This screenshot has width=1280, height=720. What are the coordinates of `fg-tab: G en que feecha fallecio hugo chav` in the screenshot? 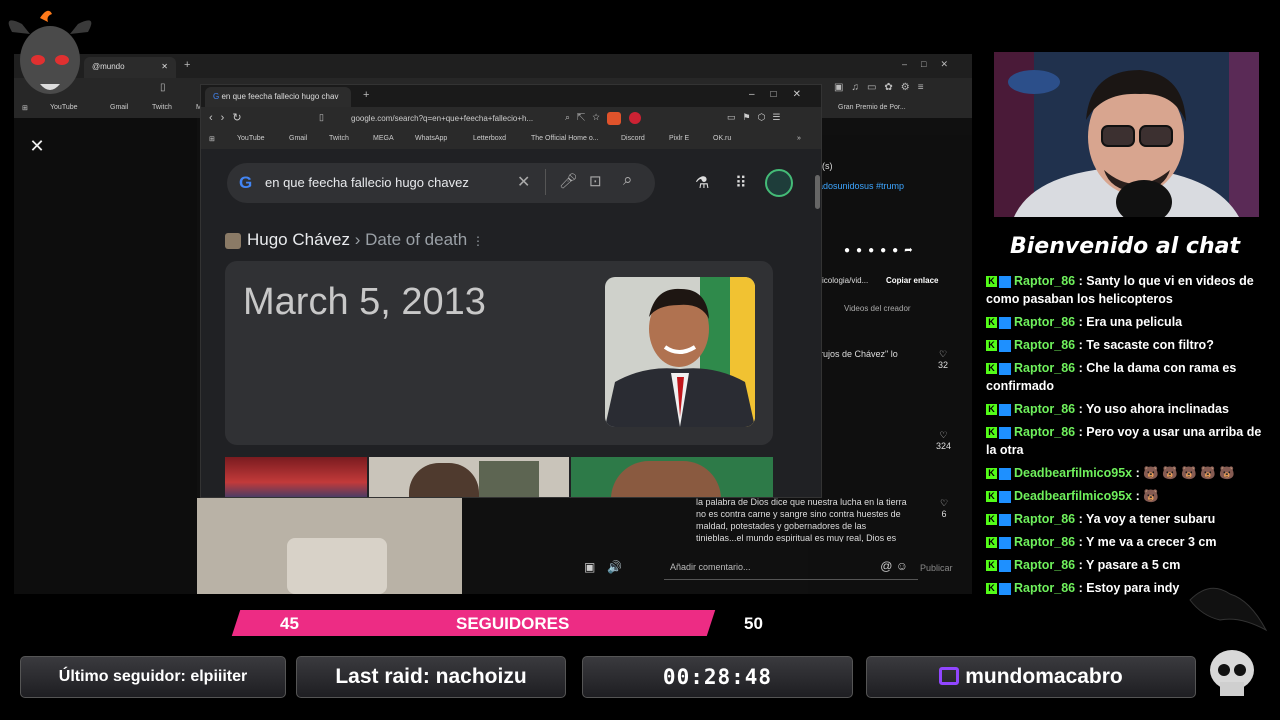 It's located at (278, 97).